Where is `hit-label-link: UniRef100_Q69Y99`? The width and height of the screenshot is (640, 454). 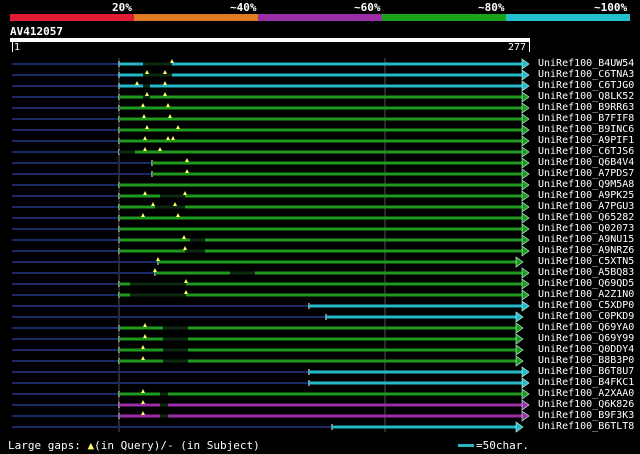
hit-label-link: UniRef100_Q69Y99 is located at coordinates (586, 338).